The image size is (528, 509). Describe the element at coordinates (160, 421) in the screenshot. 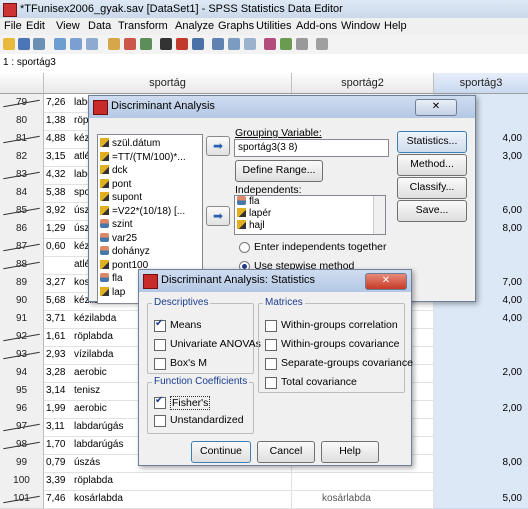

I see `unstandardized-checkbox` at that location.